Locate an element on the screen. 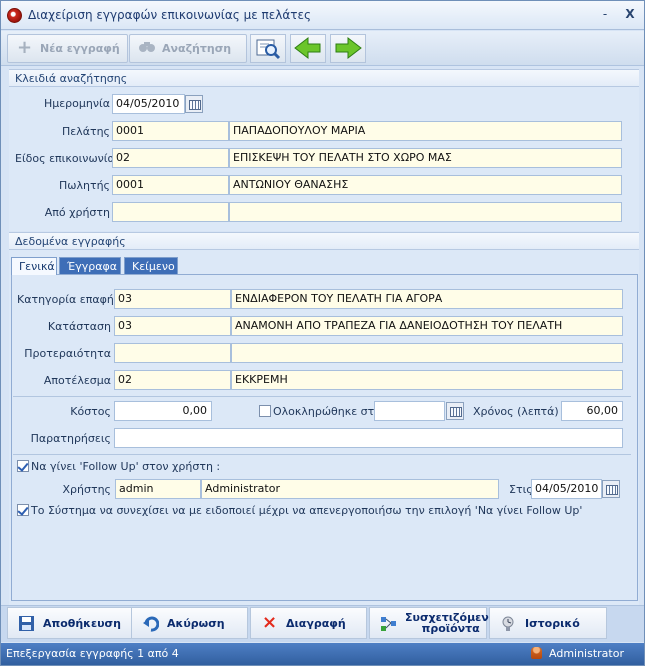 This screenshot has height=666, width=645. tab-text: Κείμενο is located at coordinates (151, 266).